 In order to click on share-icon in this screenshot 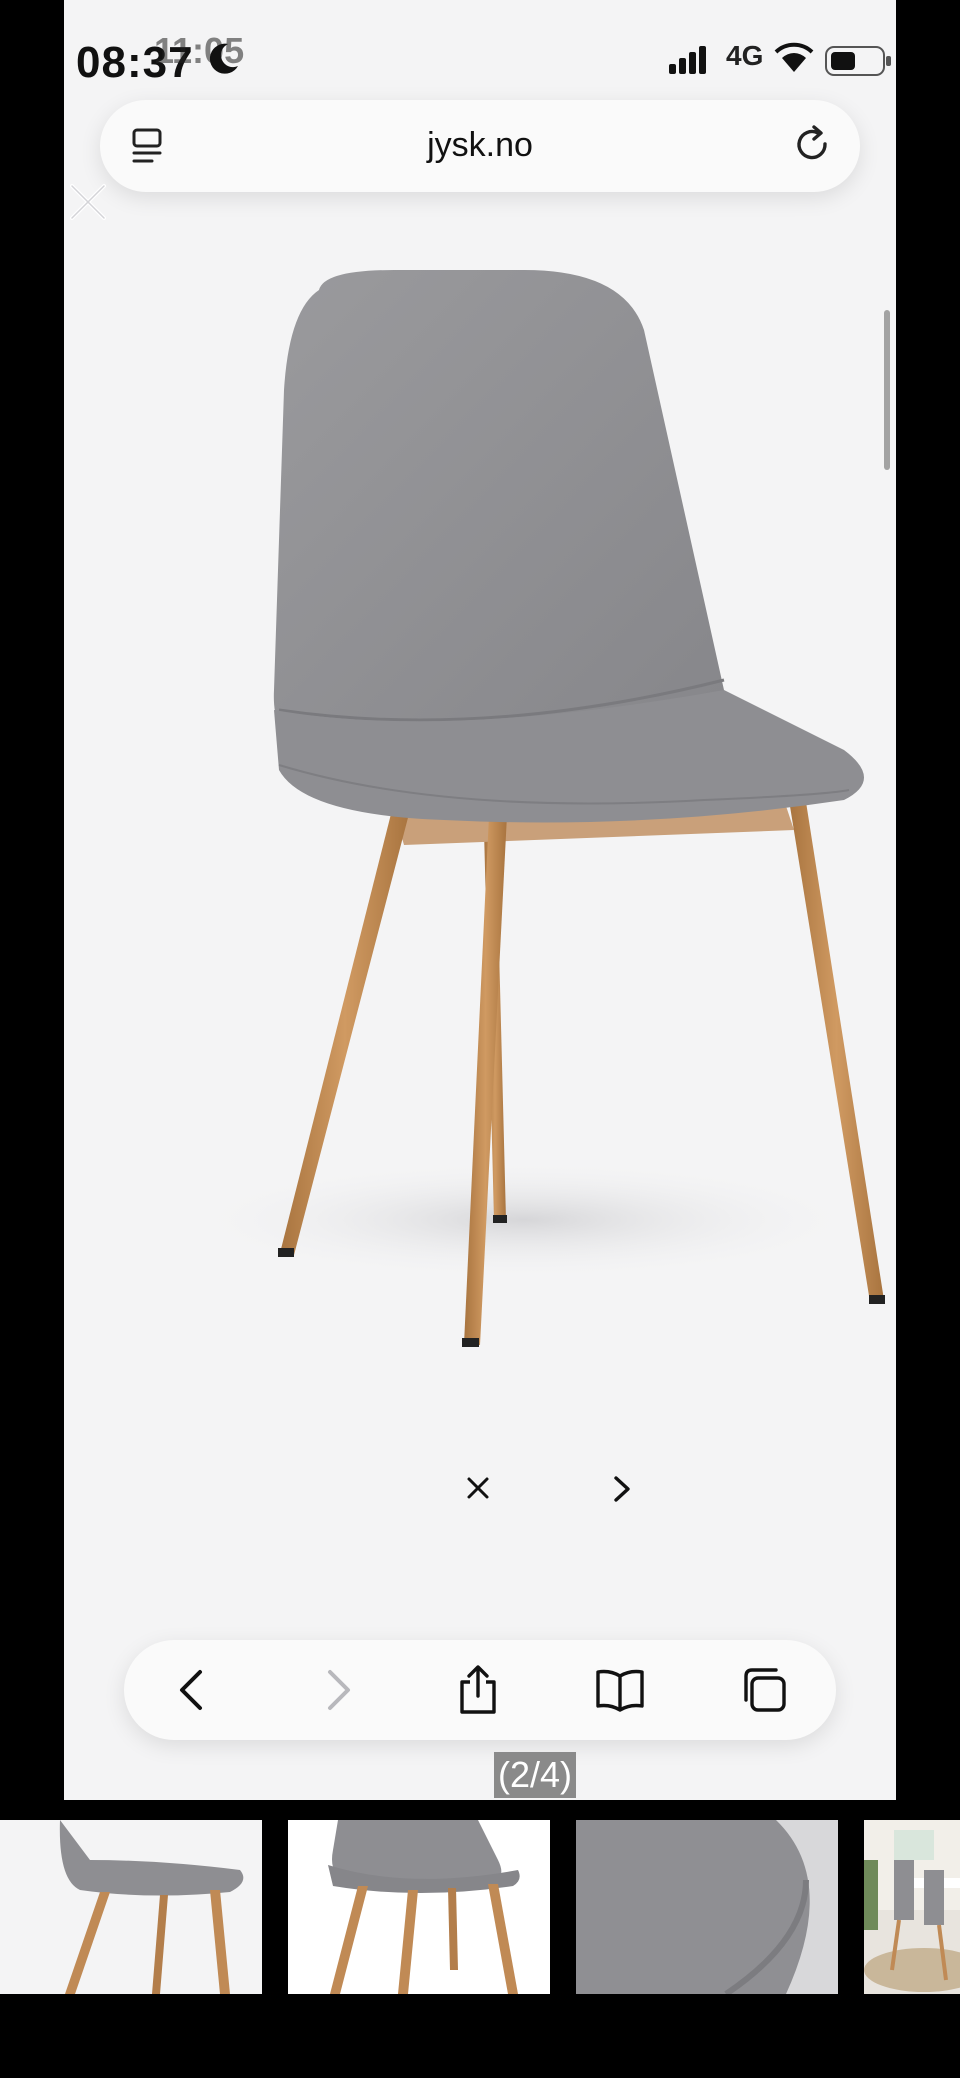, I will do `click(478, 1690)`.